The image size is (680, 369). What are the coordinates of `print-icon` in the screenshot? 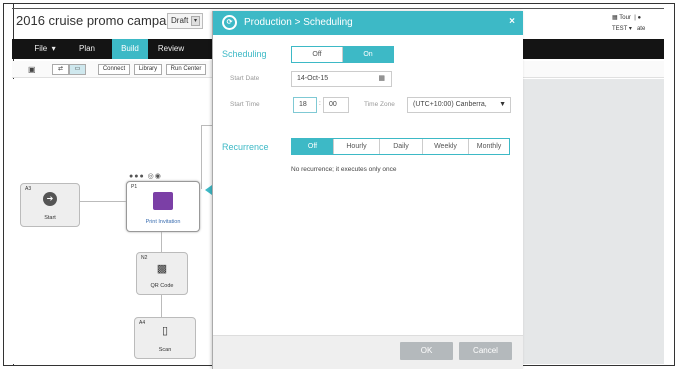 It's located at (163, 201).